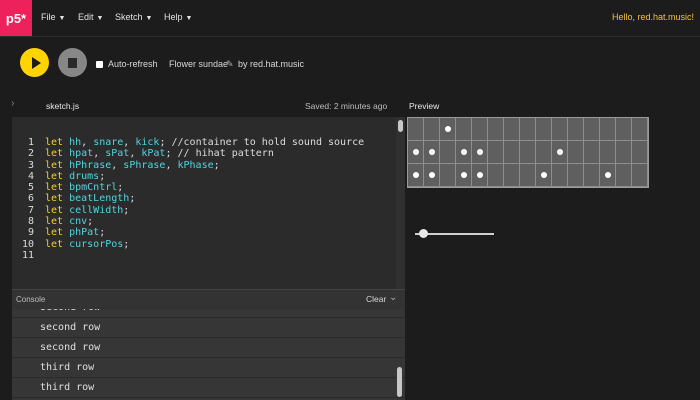 The image size is (700, 400). I want to click on code-token: kPat, so click(153, 154).